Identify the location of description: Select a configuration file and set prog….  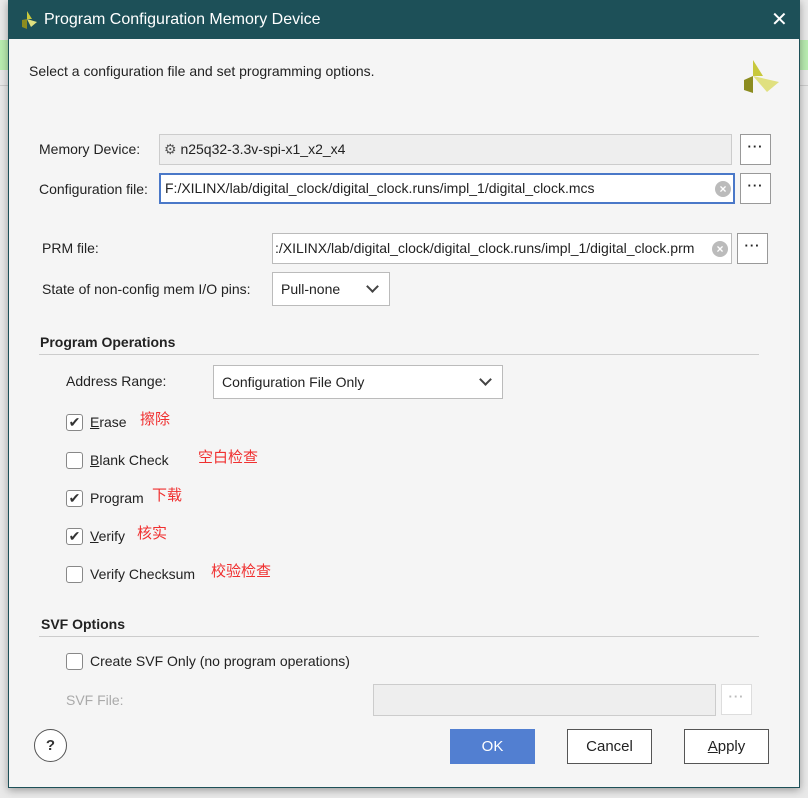
(202, 71).